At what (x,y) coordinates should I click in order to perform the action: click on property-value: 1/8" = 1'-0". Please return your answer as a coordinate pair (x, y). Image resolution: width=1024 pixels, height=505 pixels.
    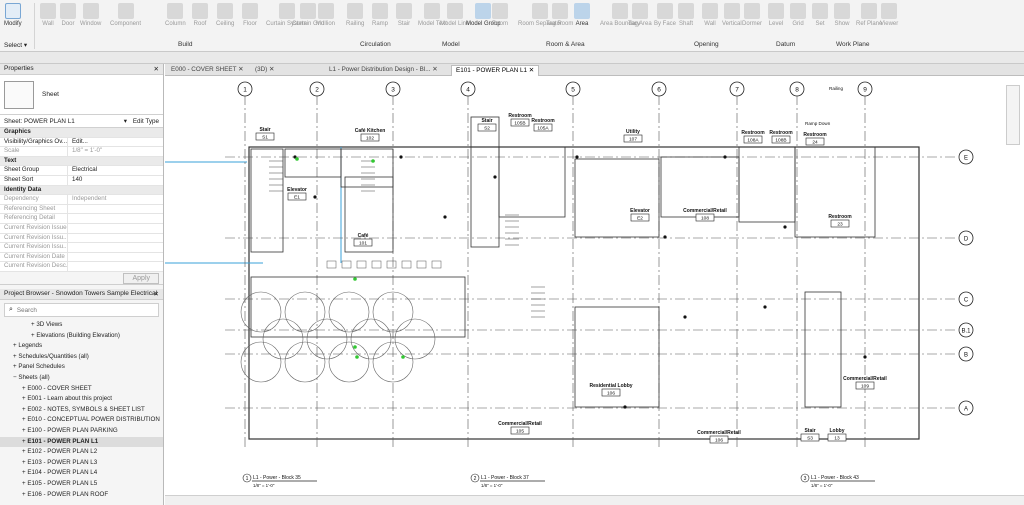
    Looking at the image, I should click on (115, 151).